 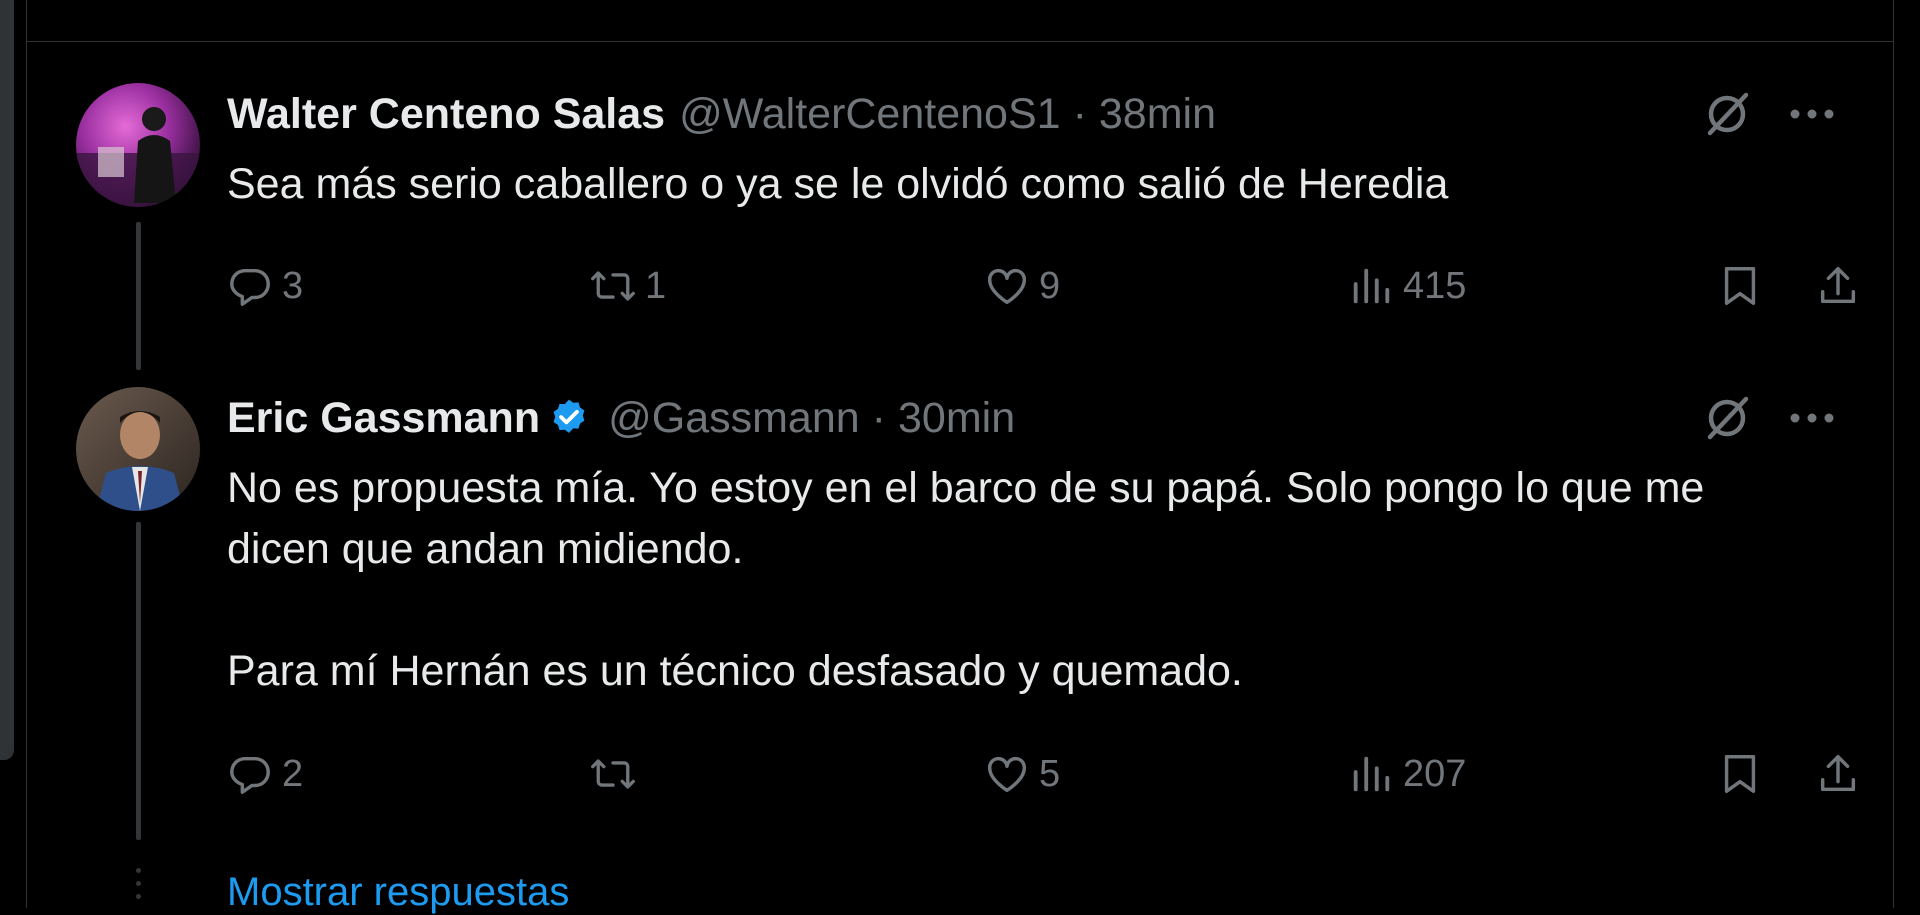 What do you see at coordinates (7, 380) in the screenshot?
I see `left-scroll-strip` at bounding box center [7, 380].